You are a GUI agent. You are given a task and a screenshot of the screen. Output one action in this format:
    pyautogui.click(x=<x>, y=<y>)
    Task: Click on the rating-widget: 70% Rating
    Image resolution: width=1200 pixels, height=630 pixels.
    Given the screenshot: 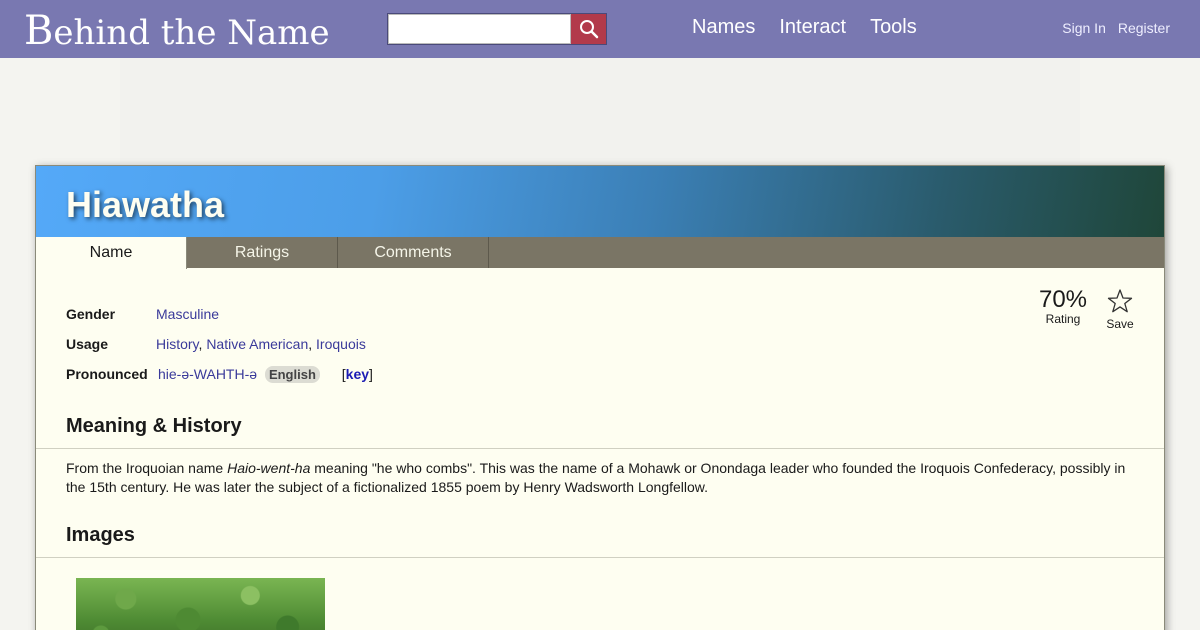 What is the action you would take?
    pyautogui.click(x=1063, y=306)
    